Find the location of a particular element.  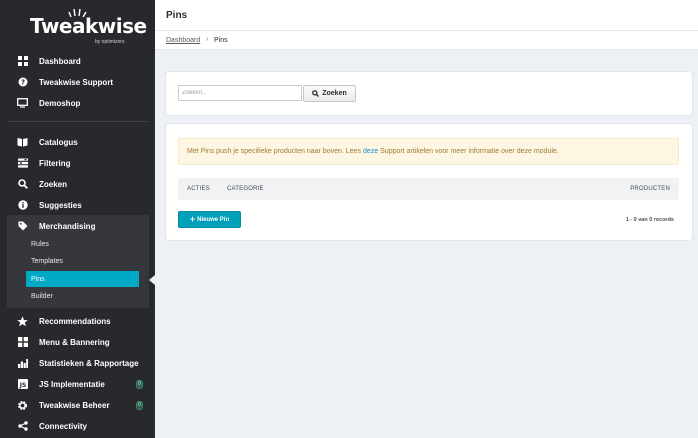

sidebar-item-label: Tweakwise Support is located at coordinates (76, 82).